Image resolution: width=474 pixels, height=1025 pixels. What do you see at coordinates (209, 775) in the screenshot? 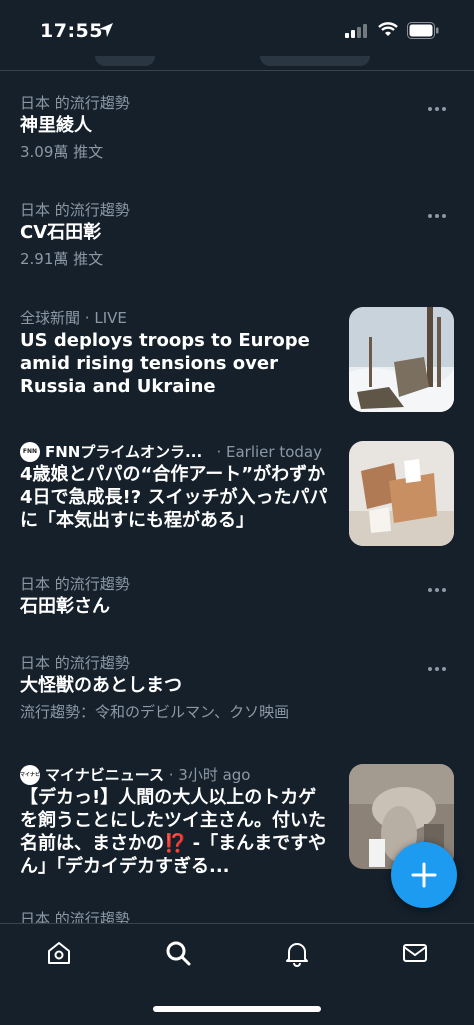
I see `news-time: · 3小时 ago` at bounding box center [209, 775].